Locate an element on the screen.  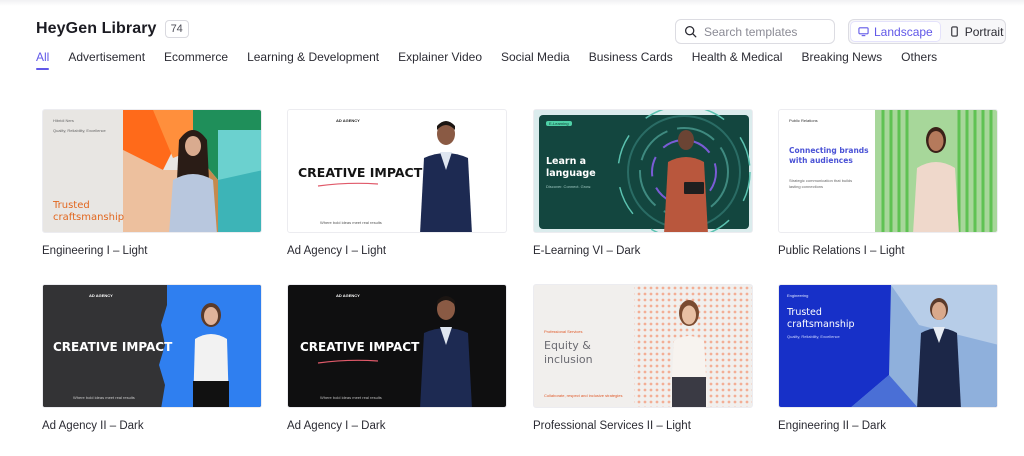
landscape-label: Landscape is located at coordinates (903, 31).